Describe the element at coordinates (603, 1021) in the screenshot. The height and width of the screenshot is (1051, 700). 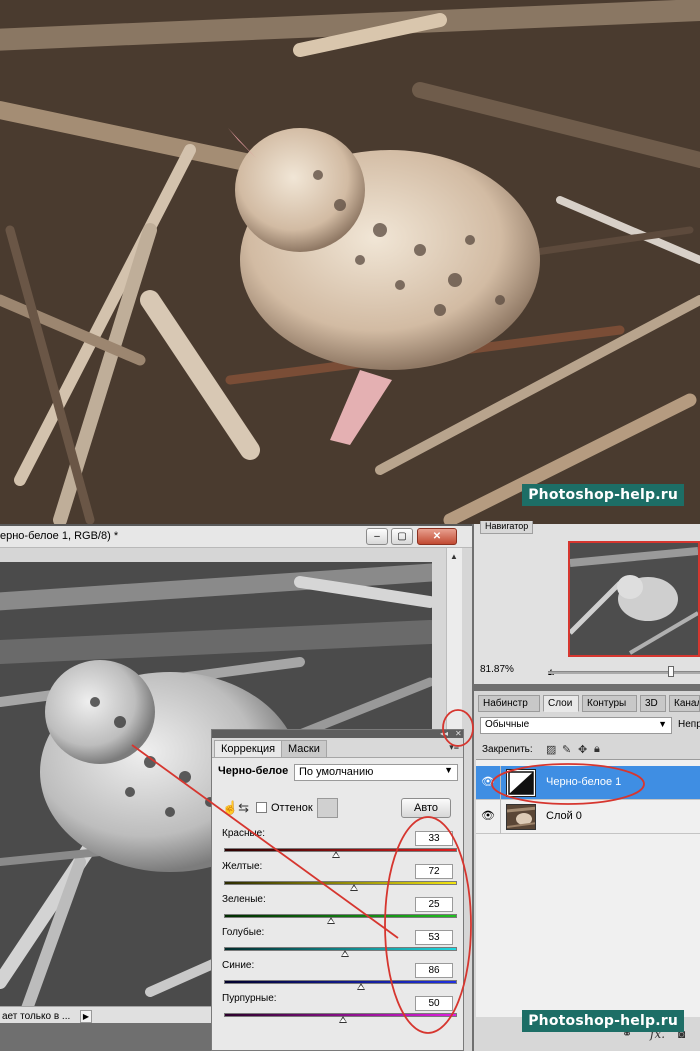
I see `watermark-bottom: Photoshop-help.ru` at that location.